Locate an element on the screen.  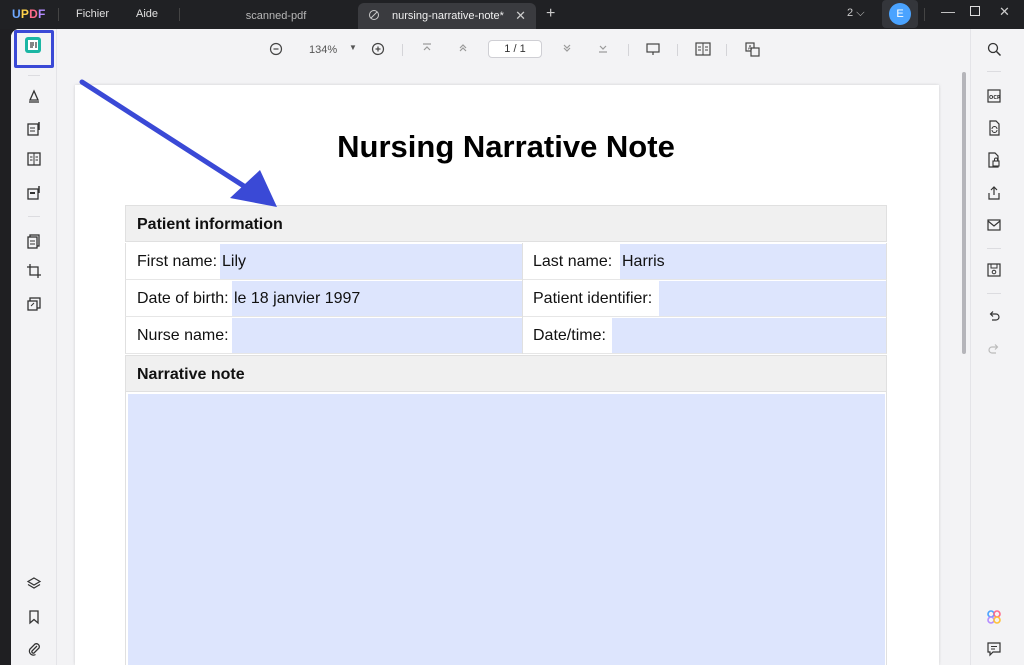
column-divider is located at coordinates (522, 298).